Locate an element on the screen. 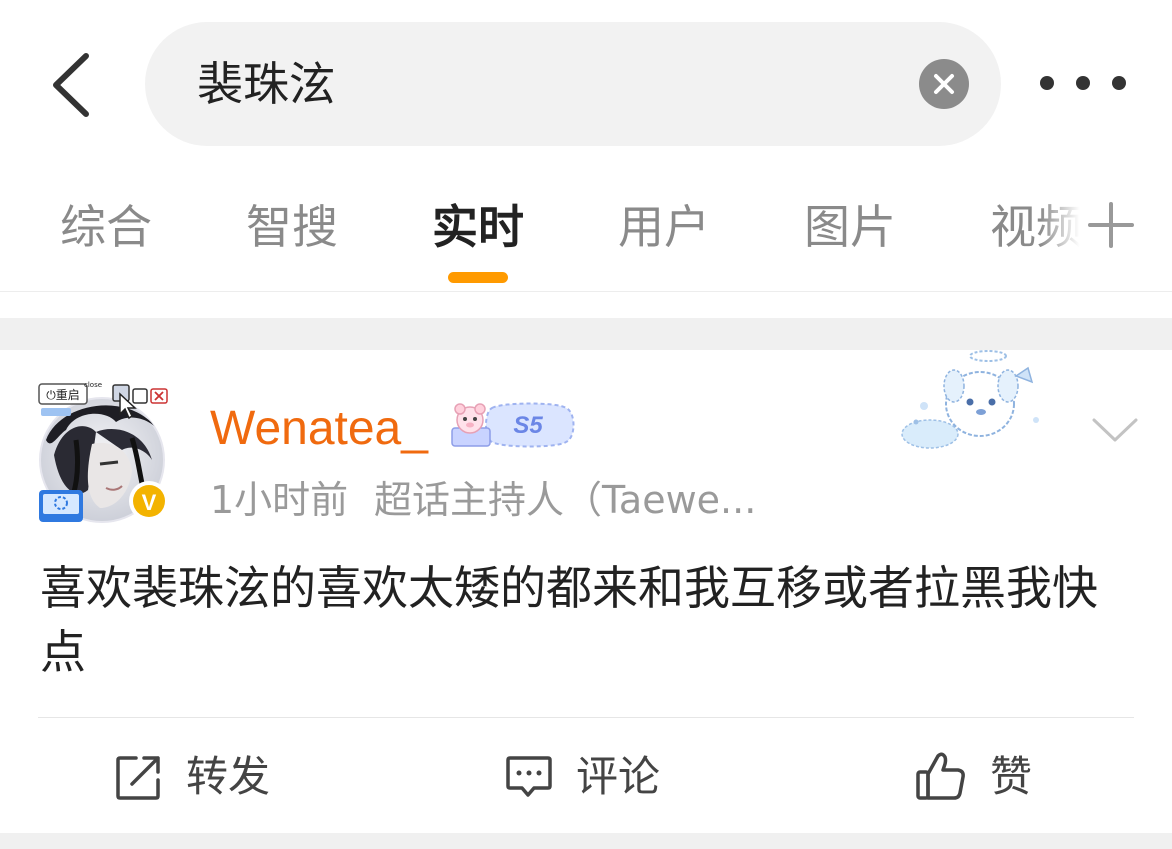 Image resolution: width=1172 pixels, height=849 pixels. level-badge-label: S5 is located at coordinates (528, 425).